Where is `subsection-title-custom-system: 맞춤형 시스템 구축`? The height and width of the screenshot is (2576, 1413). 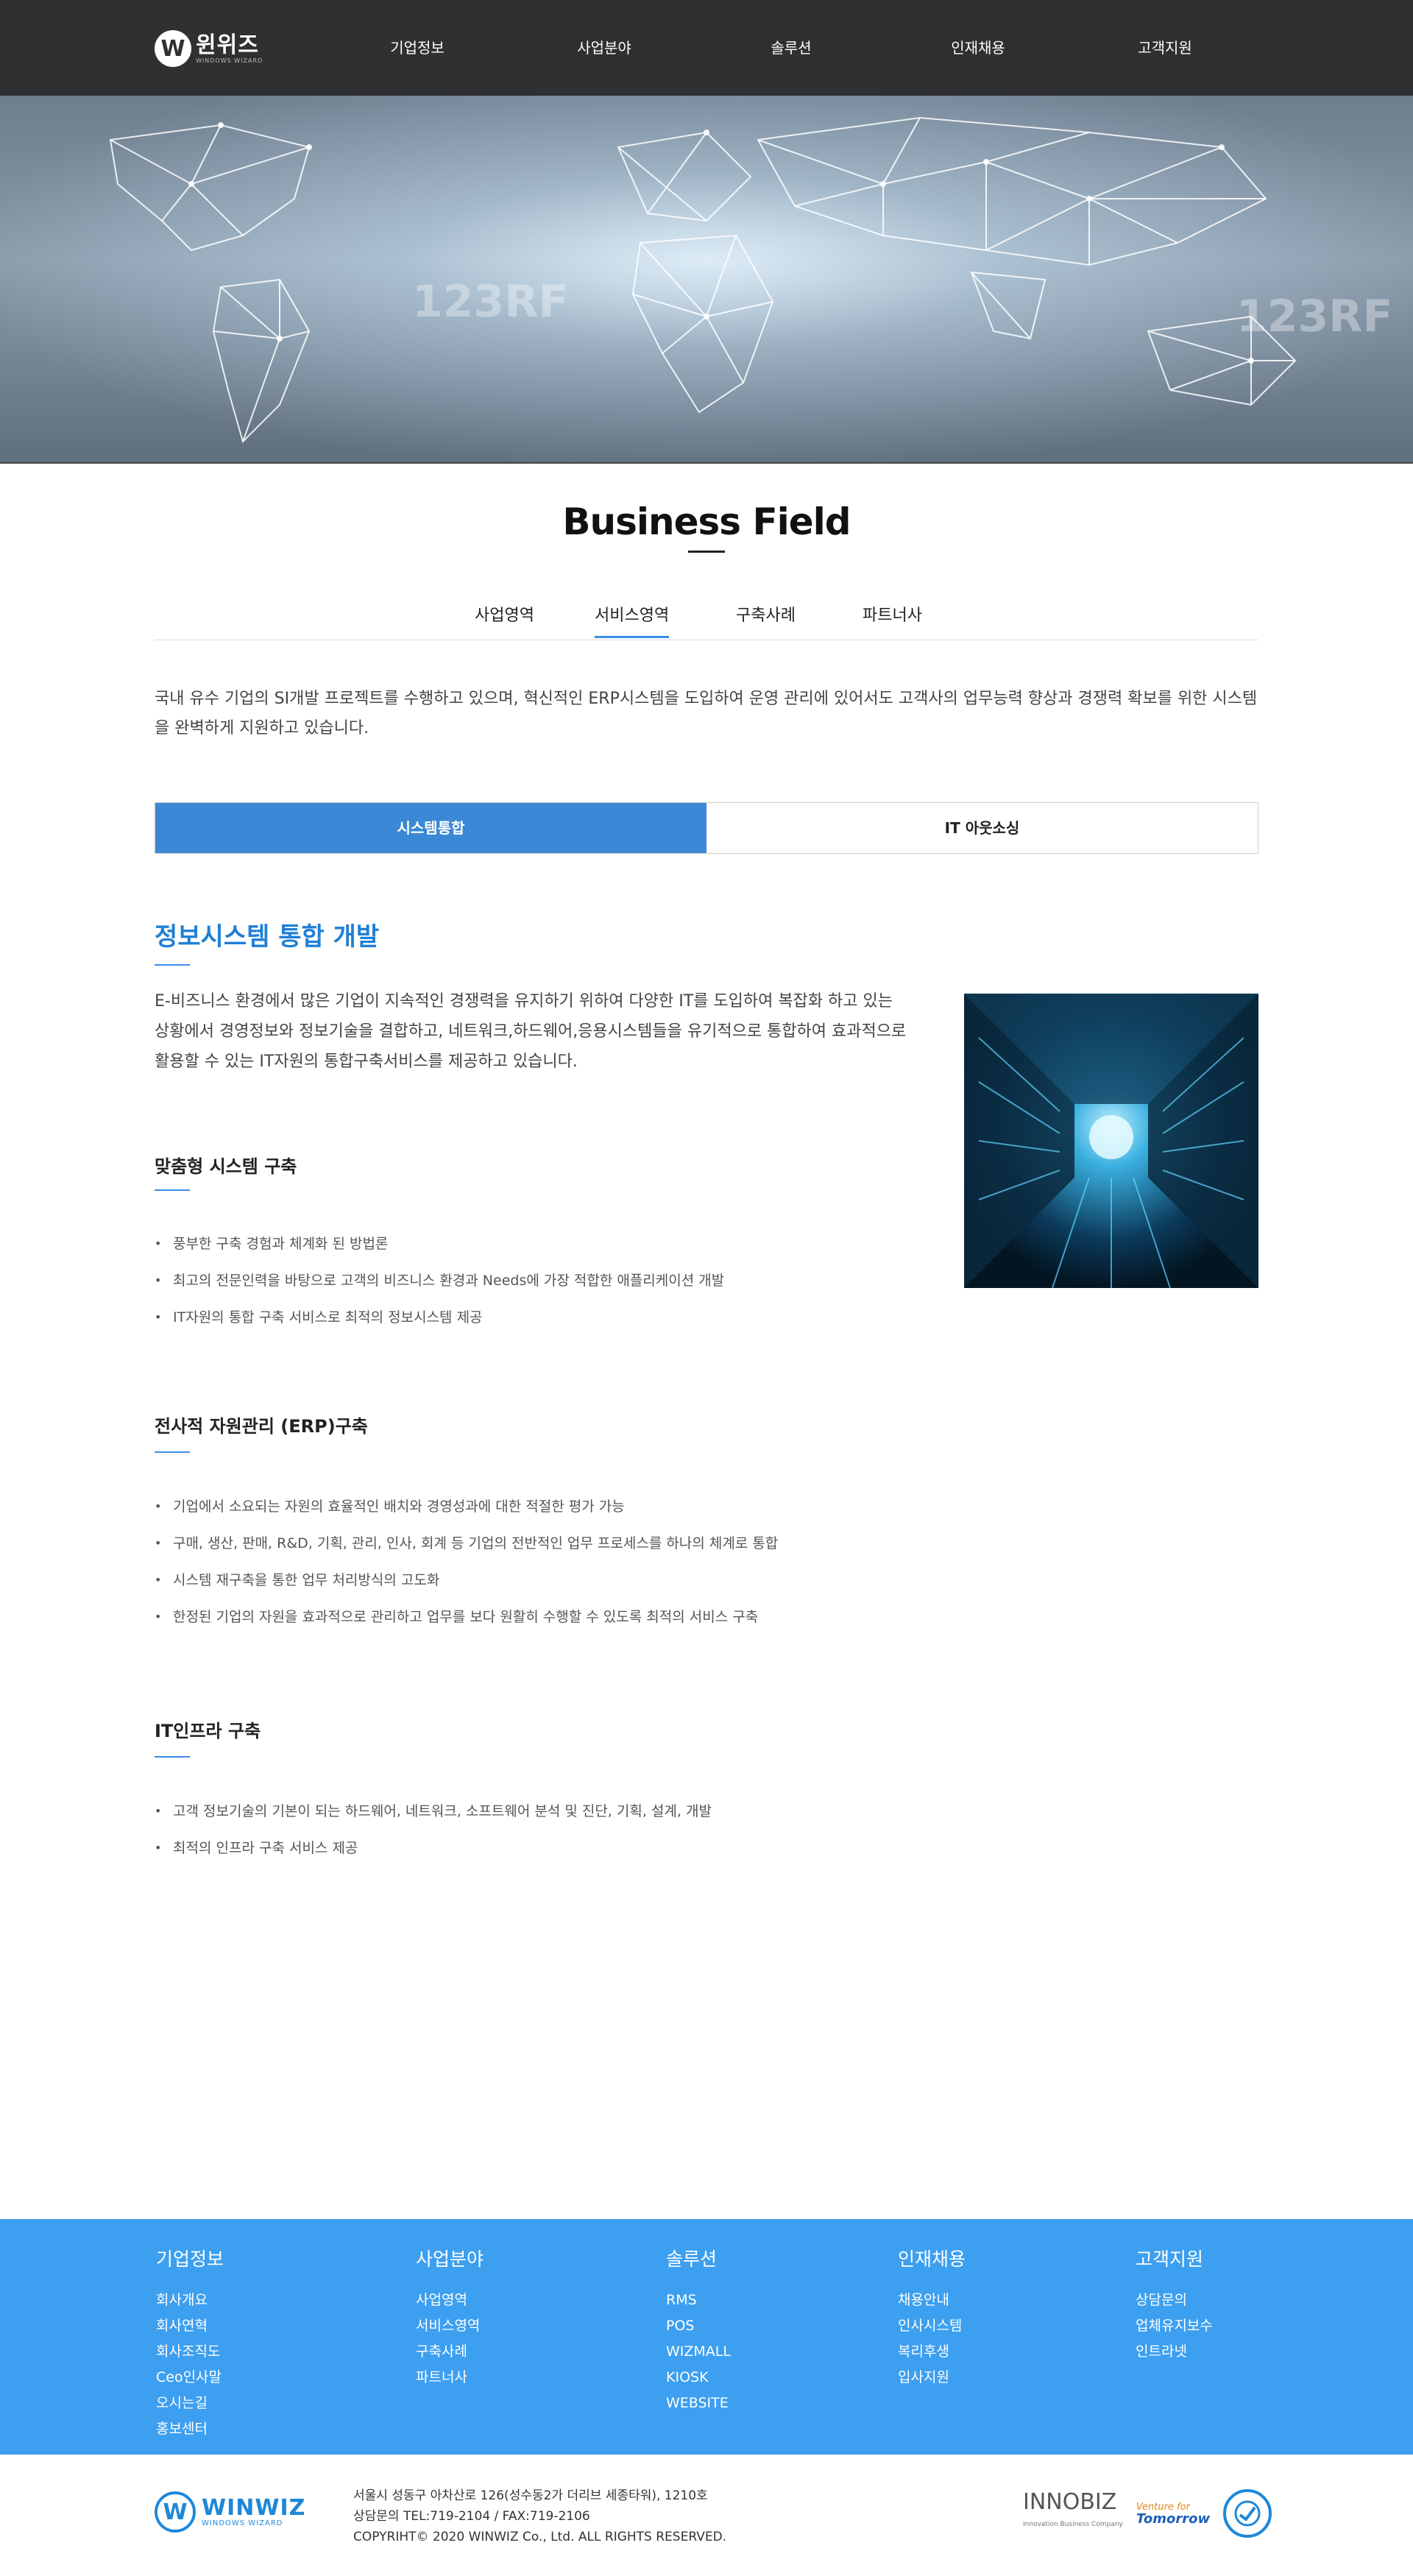 subsection-title-custom-system: 맞춤형 시스템 구축 is located at coordinates (226, 1166).